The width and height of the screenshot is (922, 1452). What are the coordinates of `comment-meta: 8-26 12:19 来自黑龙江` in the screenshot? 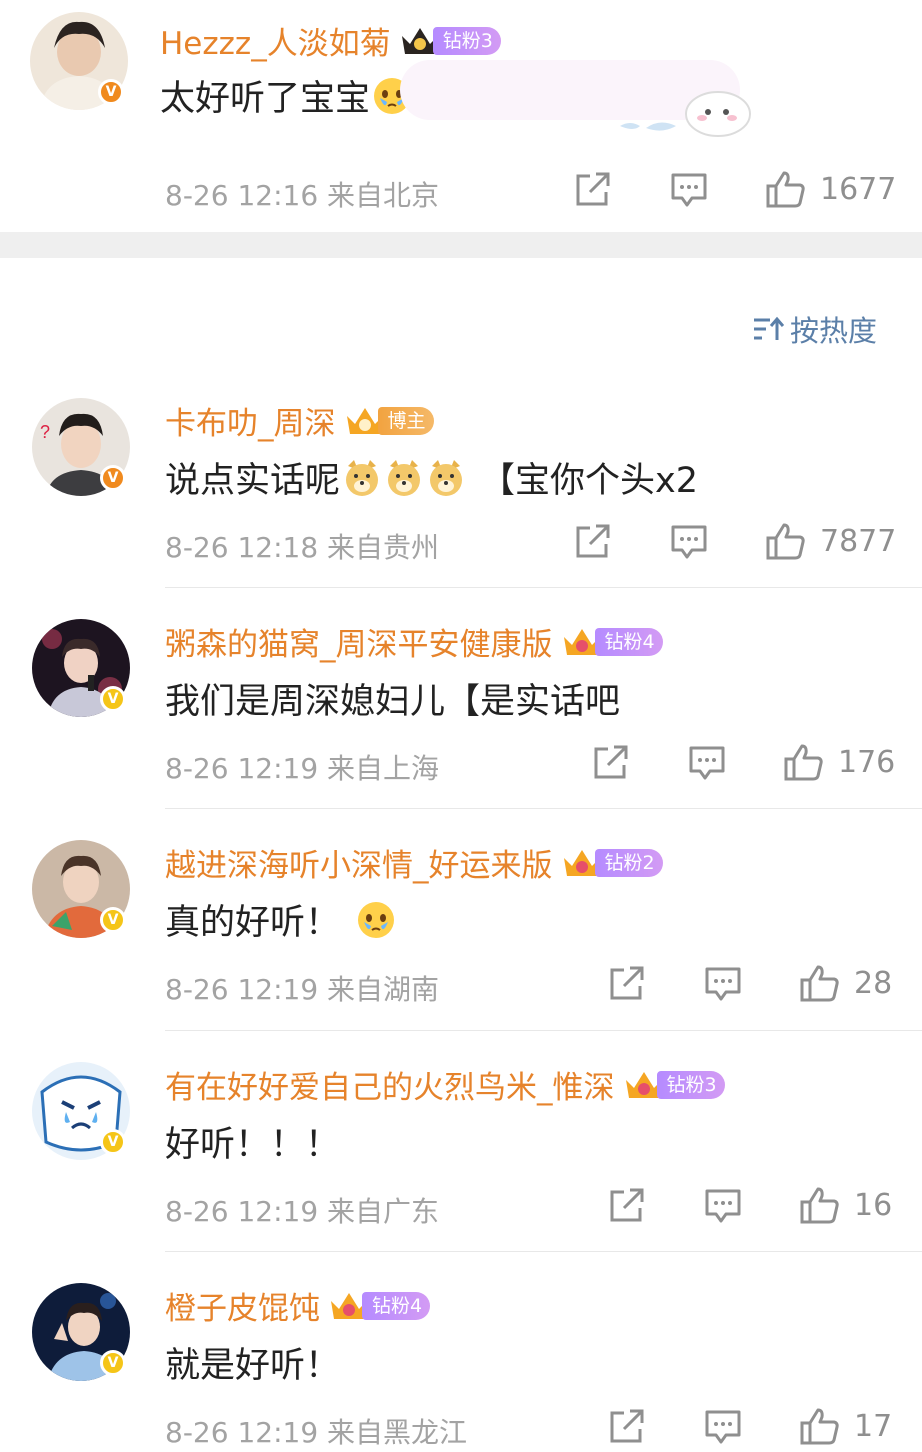 It's located at (316, 1431).